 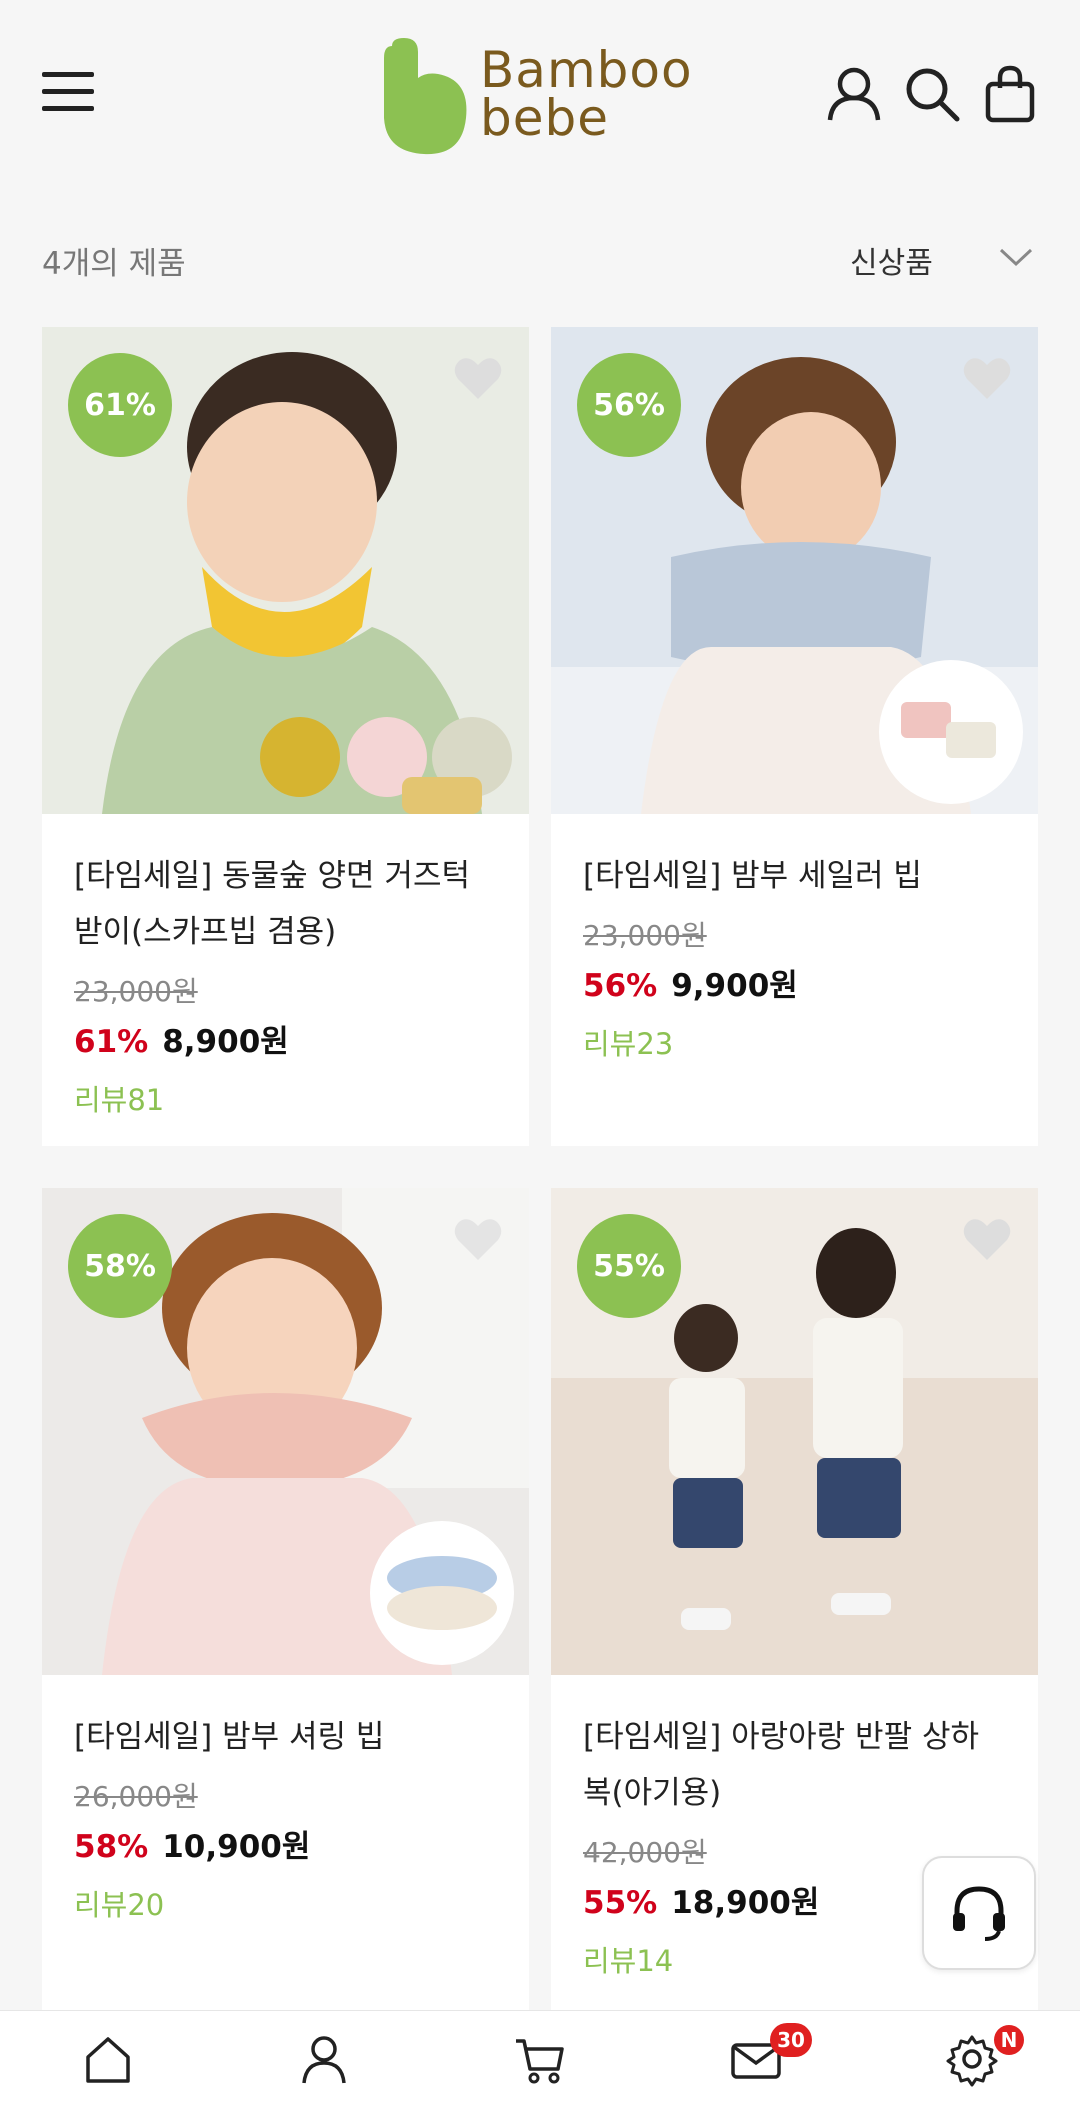 What do you see at coordinates (108, 2059) in the screenshot?
I see `home-icon` at bounding box center [108, 2059].